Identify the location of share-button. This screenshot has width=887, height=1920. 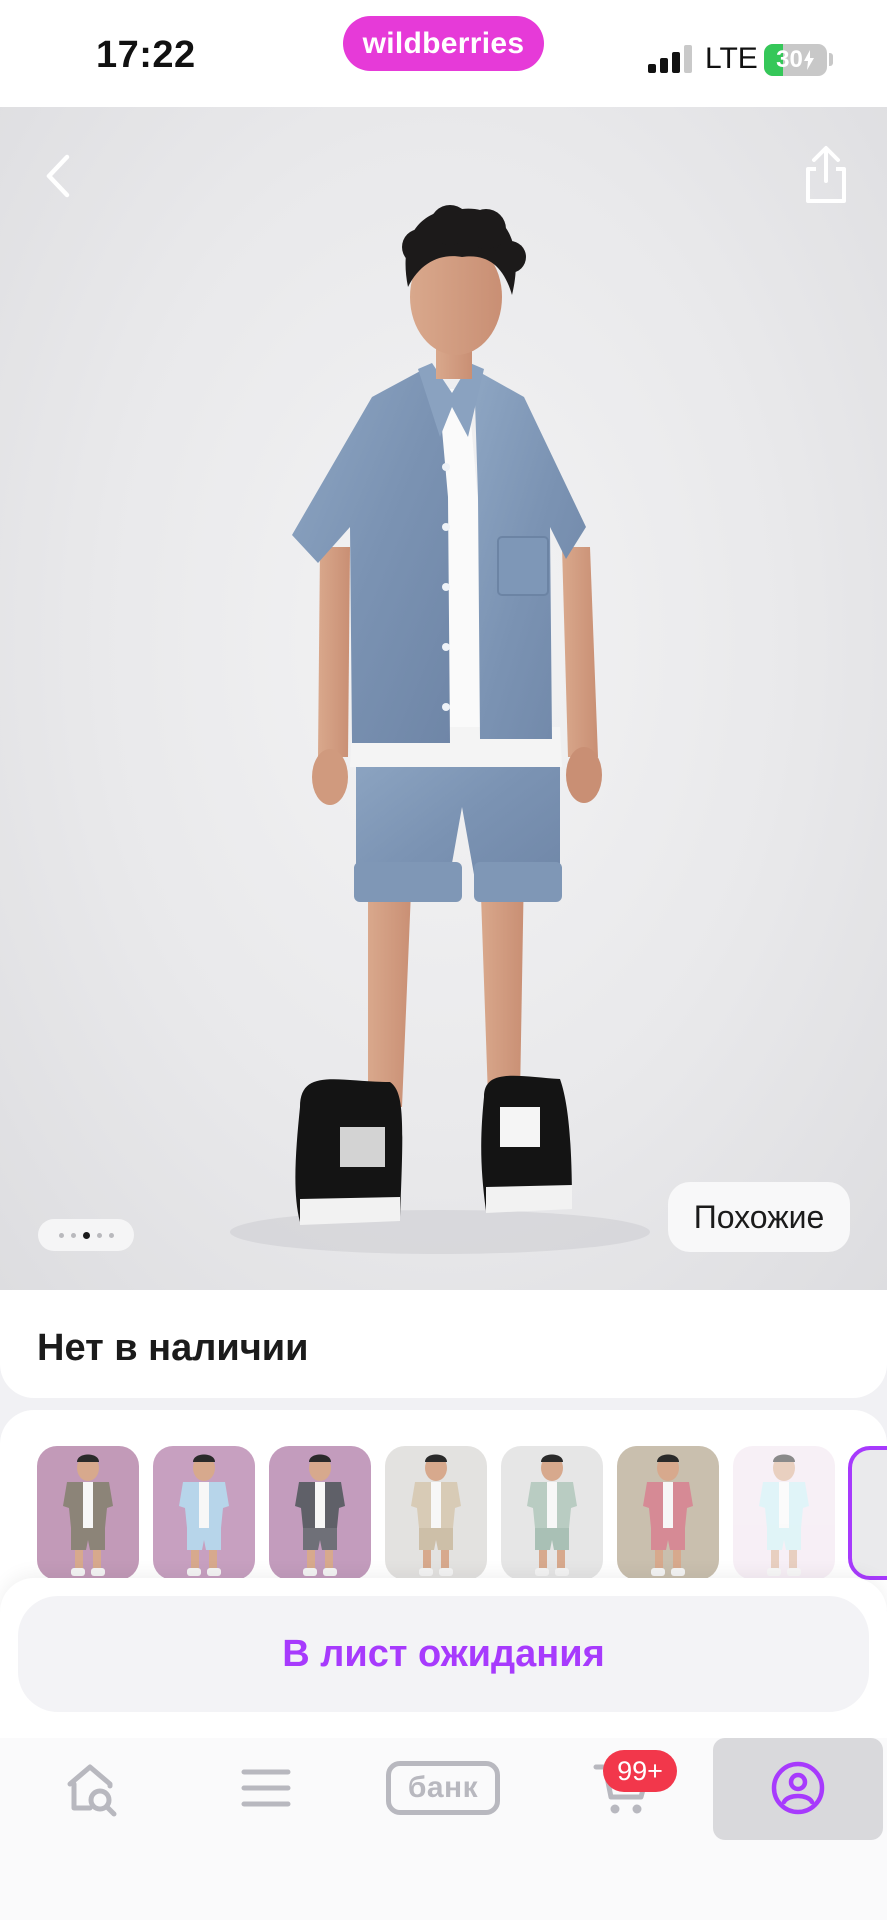
(826, 175).